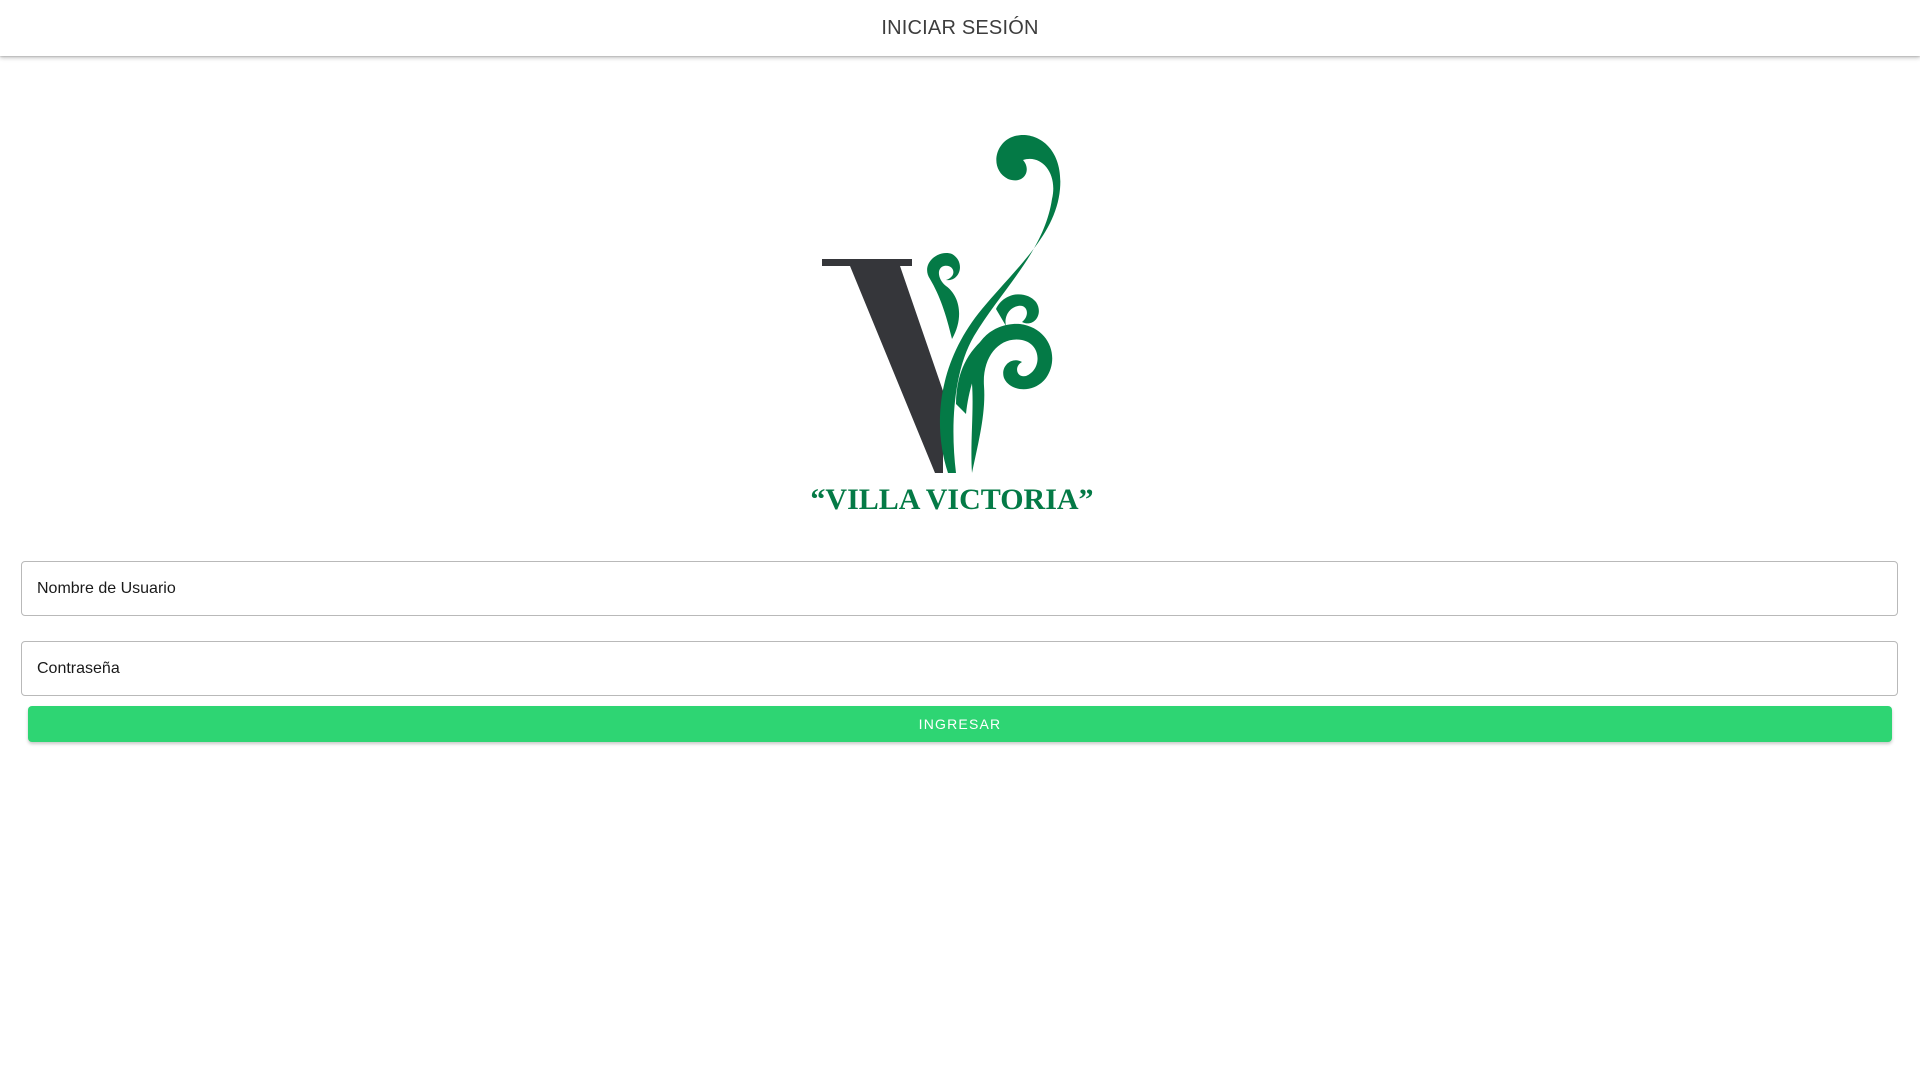  What do you see at coordinates (960, 324) in the screenshot?
I see `villa-victoria-logo: “VILLA VICTORIA”` at bounding box center [960, 324].